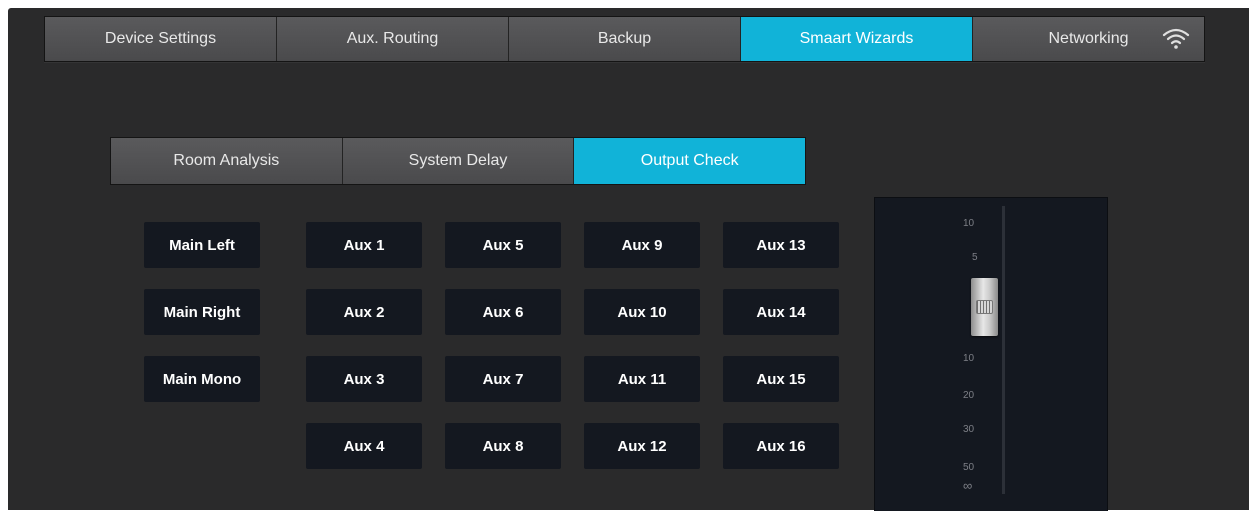 Image resolution: width=1249 pixels, height=511 pixels. I want to click on scale-label: 50, so click(969, 467).